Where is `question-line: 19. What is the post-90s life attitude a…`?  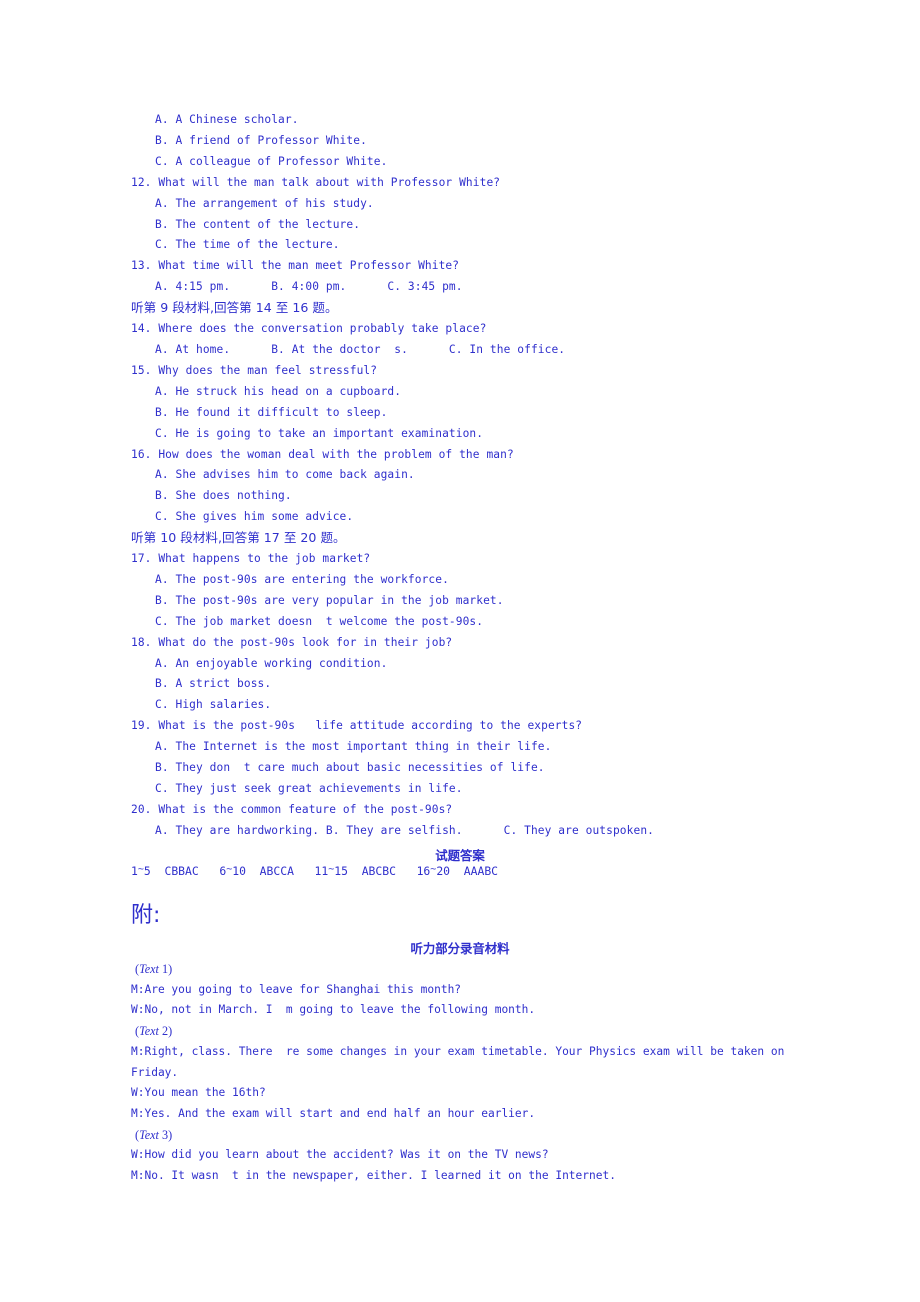 question-line: 19. What is the post-90s life attitude a… is located at coordinates (357, 726).